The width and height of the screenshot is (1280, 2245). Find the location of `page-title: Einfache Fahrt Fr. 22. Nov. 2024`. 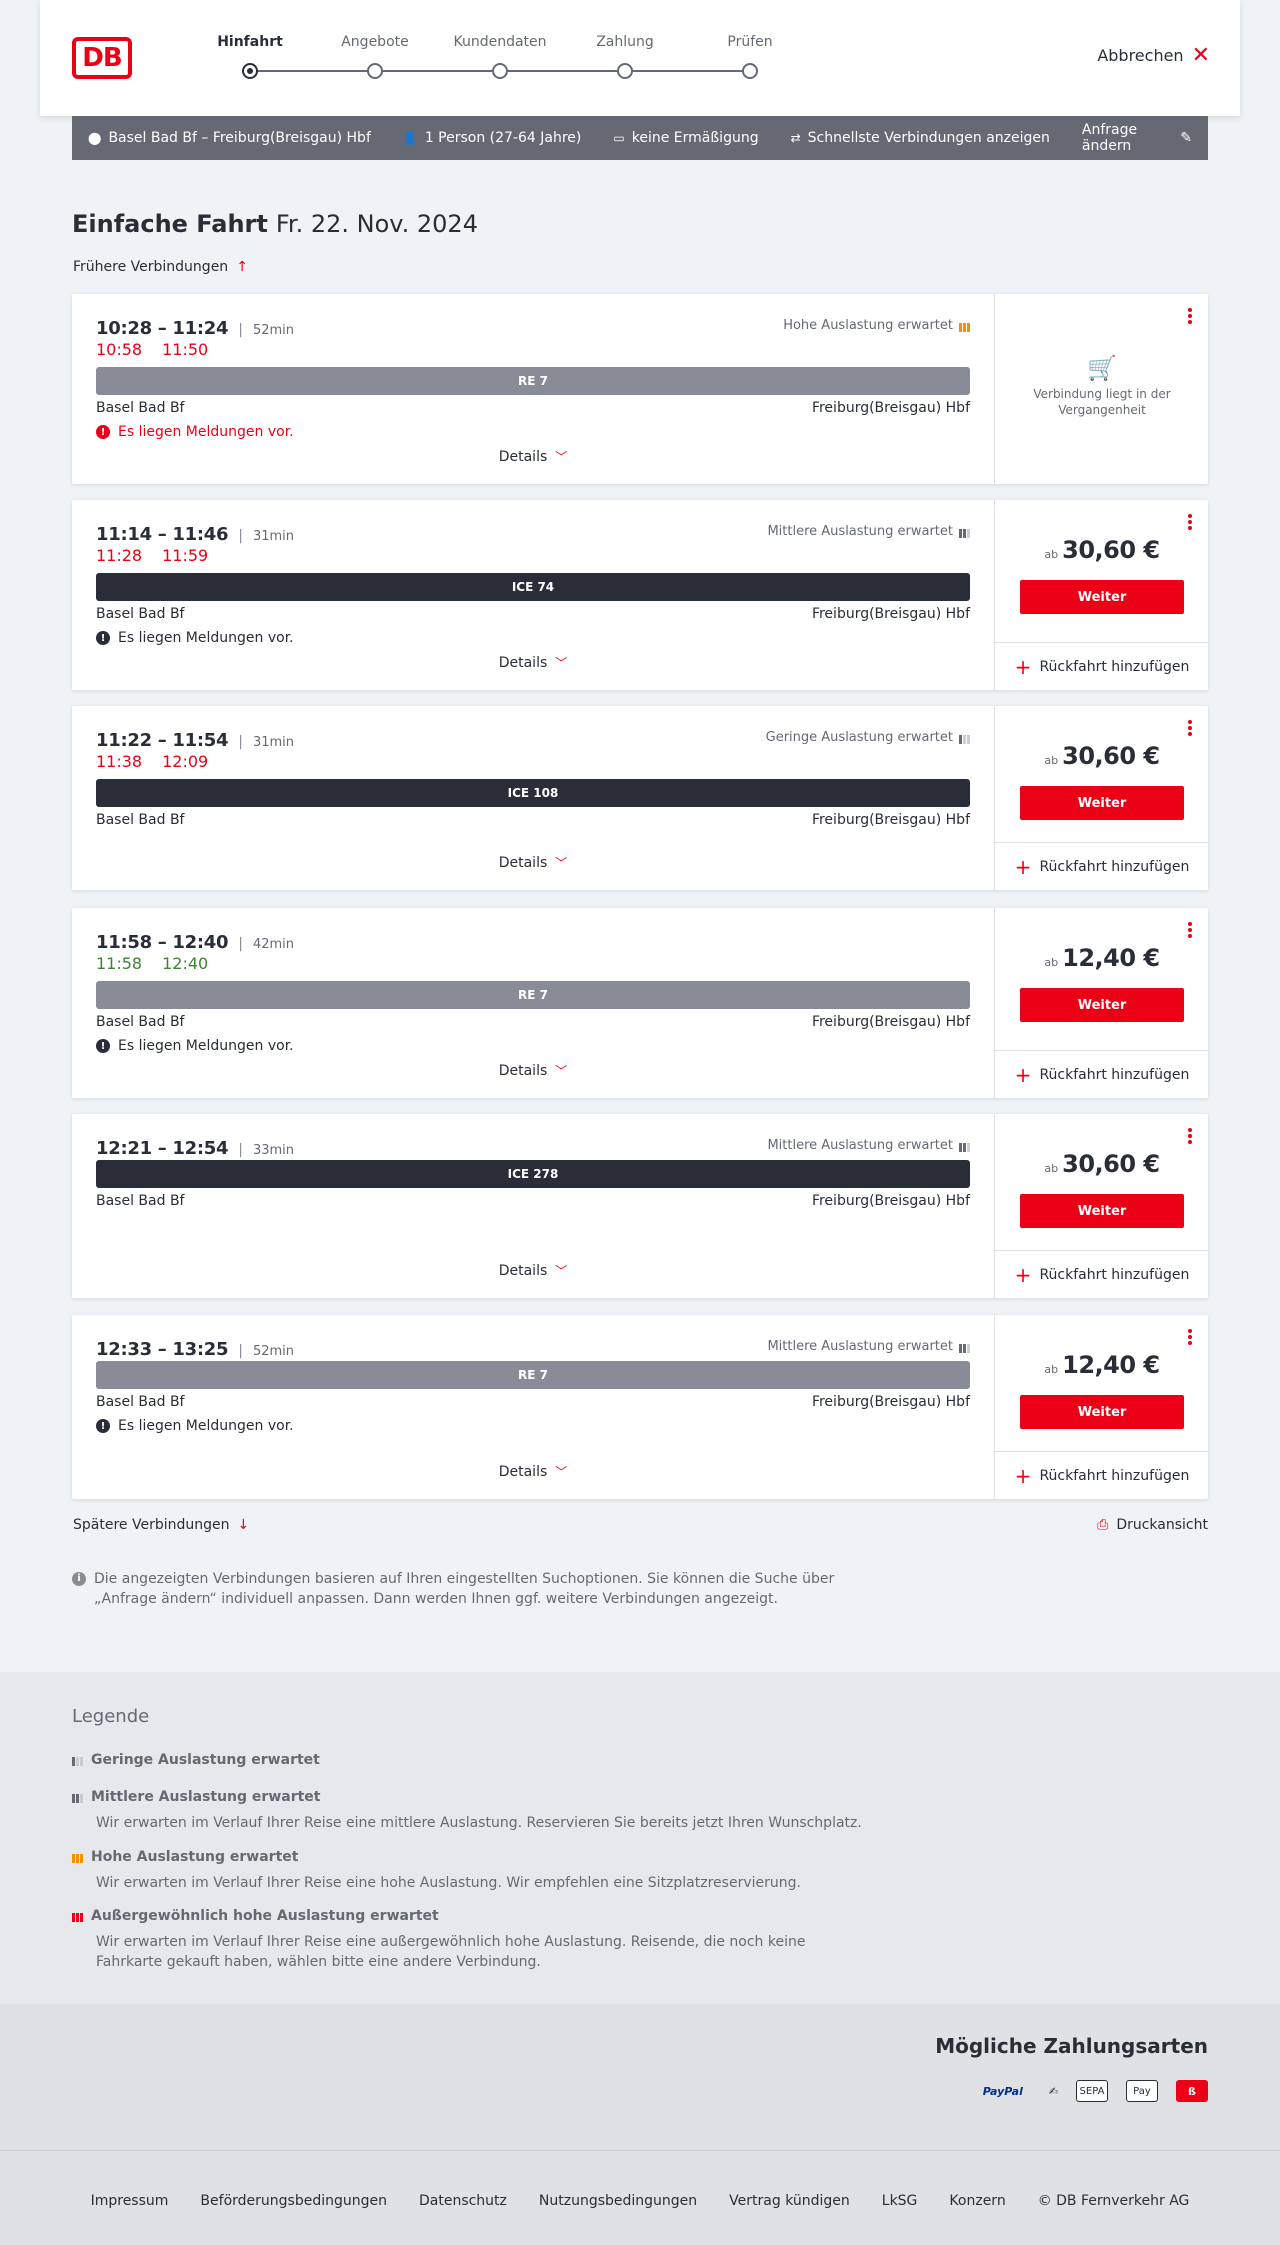

page-title: Einfache Fahrt Fr. 22. Nov. 2024 is located at coordinates (275, 224).